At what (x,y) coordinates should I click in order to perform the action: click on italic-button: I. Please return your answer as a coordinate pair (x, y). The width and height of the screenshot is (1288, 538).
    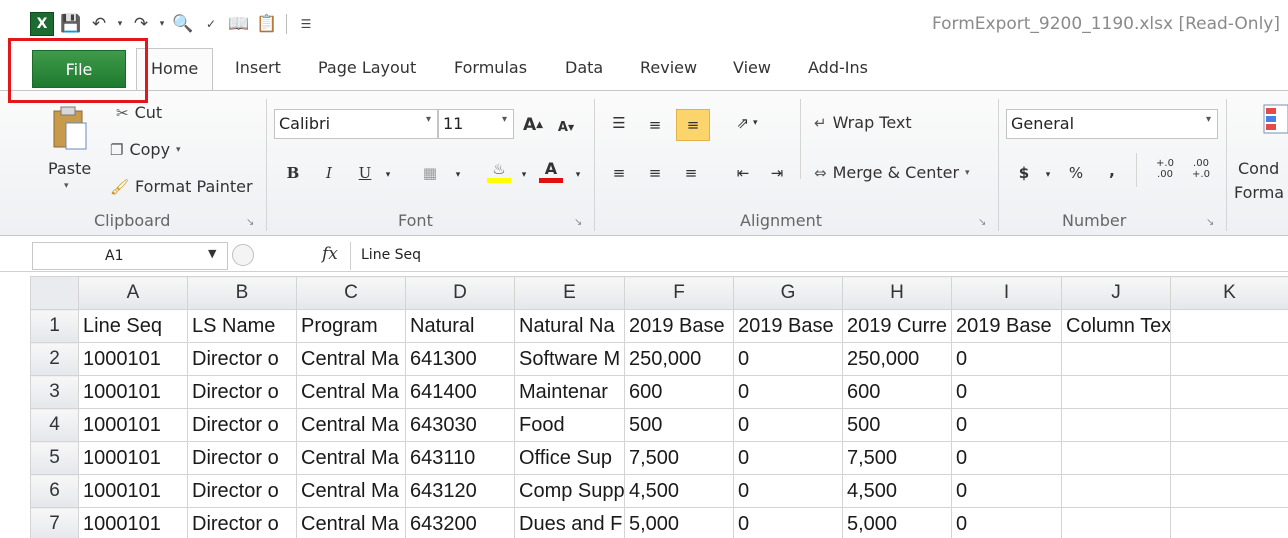
    Looking at the image, I should click on (329, 173).